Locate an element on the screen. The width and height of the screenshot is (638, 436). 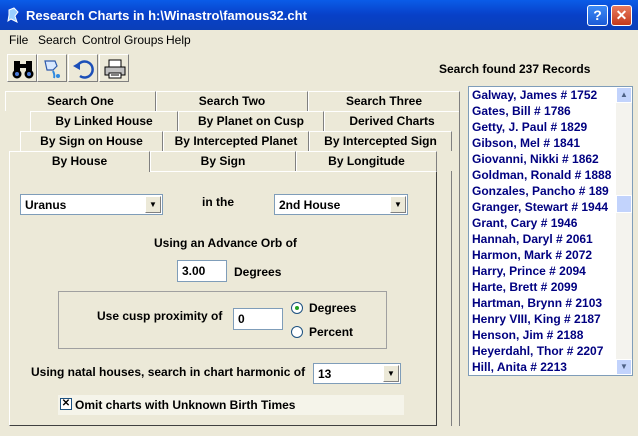
tab-search-two: Search Two is located at coordinates (232, 101).